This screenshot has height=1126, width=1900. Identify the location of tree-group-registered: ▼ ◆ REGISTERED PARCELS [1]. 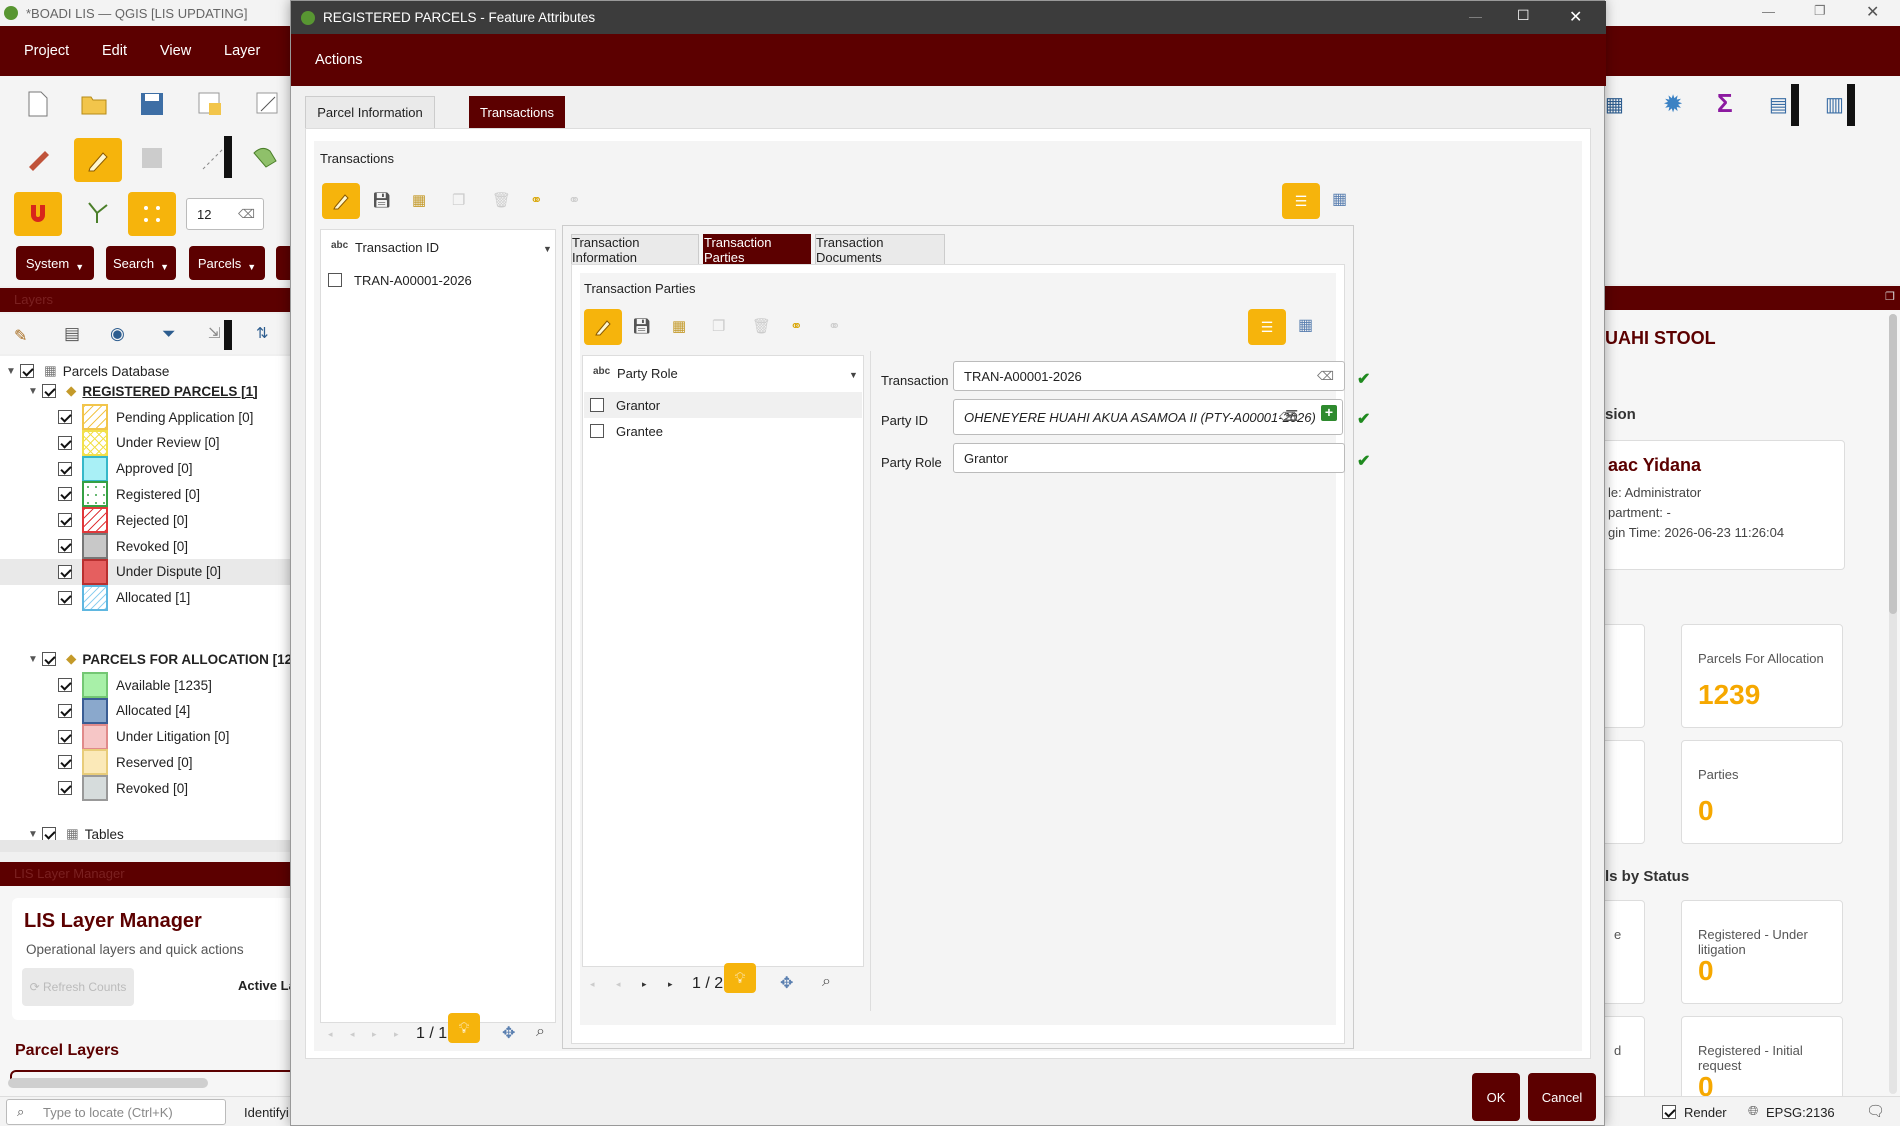
(143, 391).